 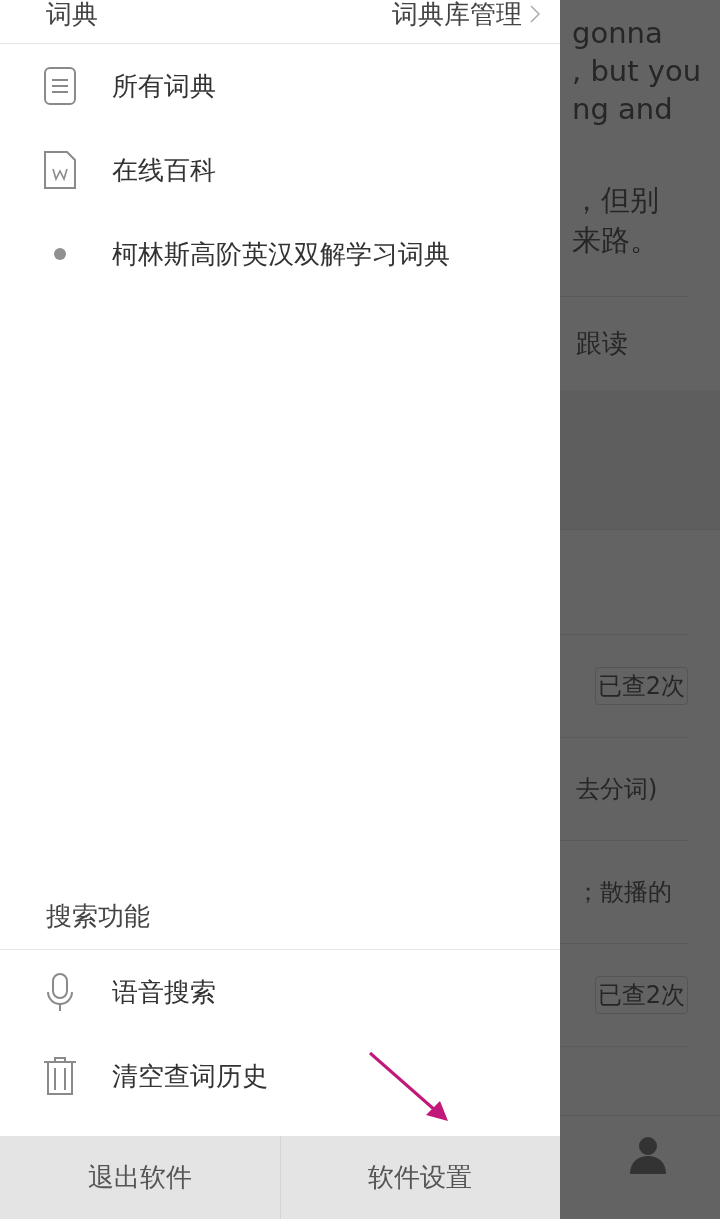 What do you see at coordinates (60, 1076) in the screenshot?
I see `trash-icon` at bounding box center [60, 1076].